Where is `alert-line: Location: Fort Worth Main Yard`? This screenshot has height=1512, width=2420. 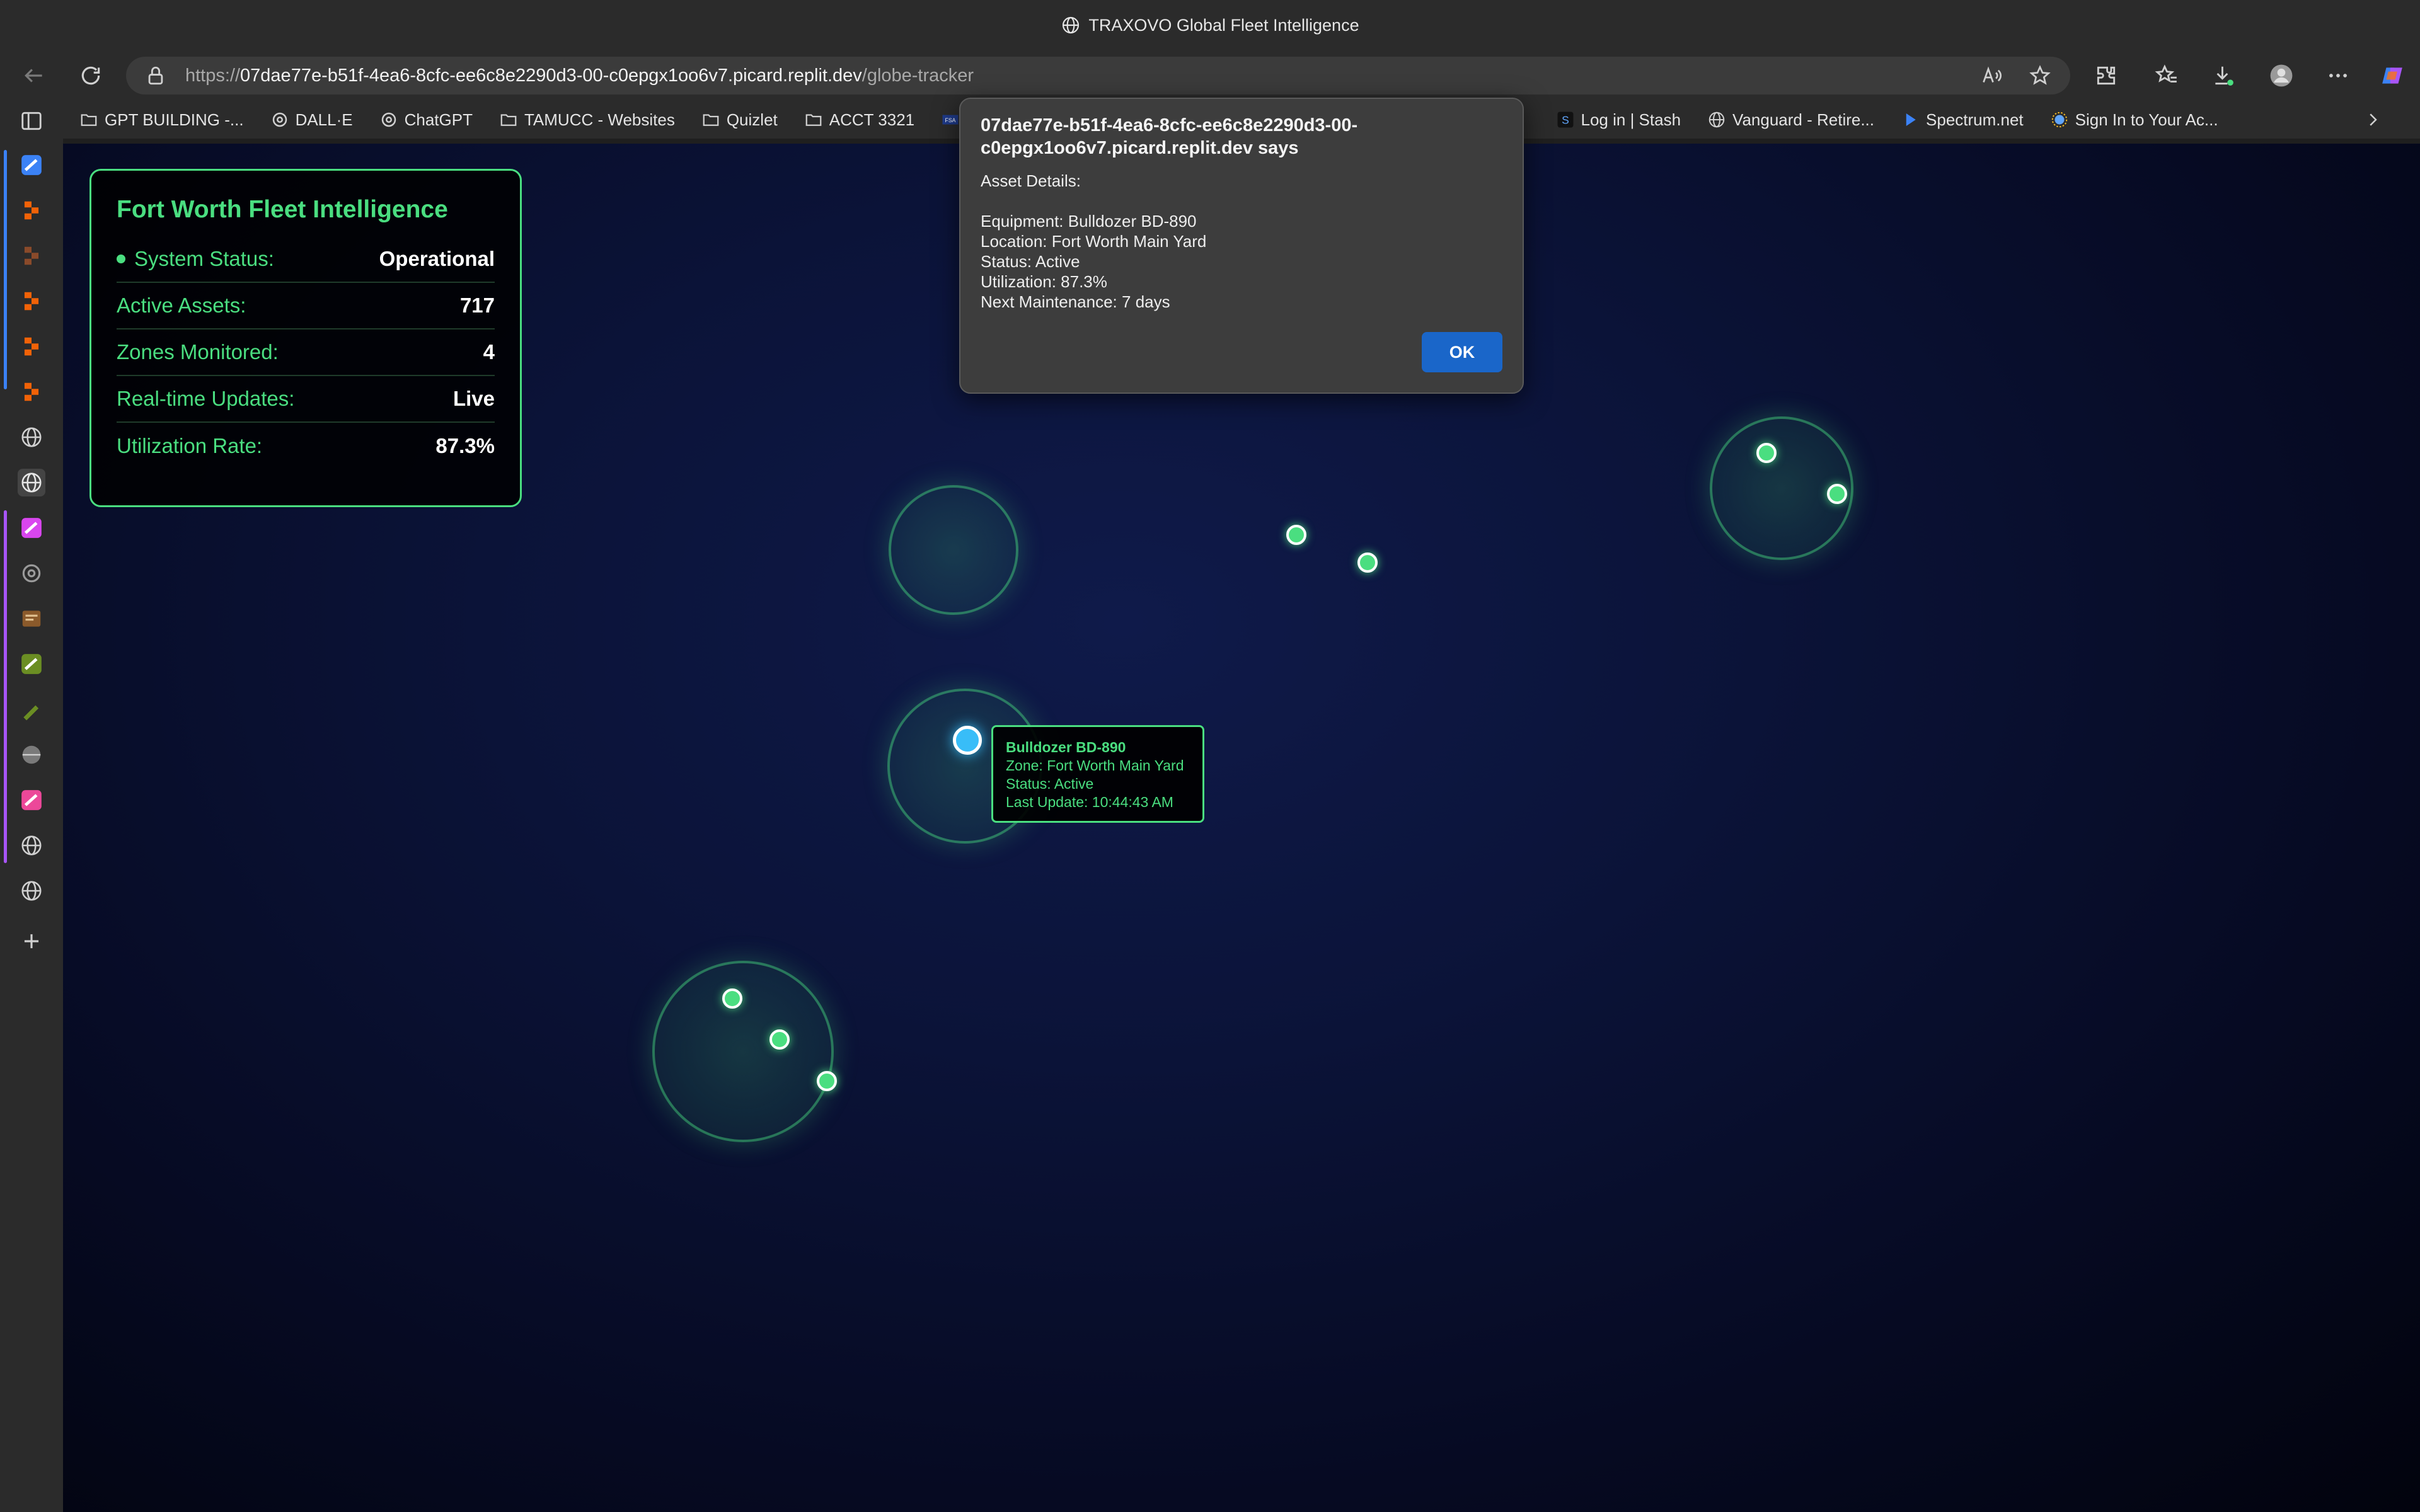
alert-line: Location: Fort Worth Main Yard is located at coordinates (1094, 241).